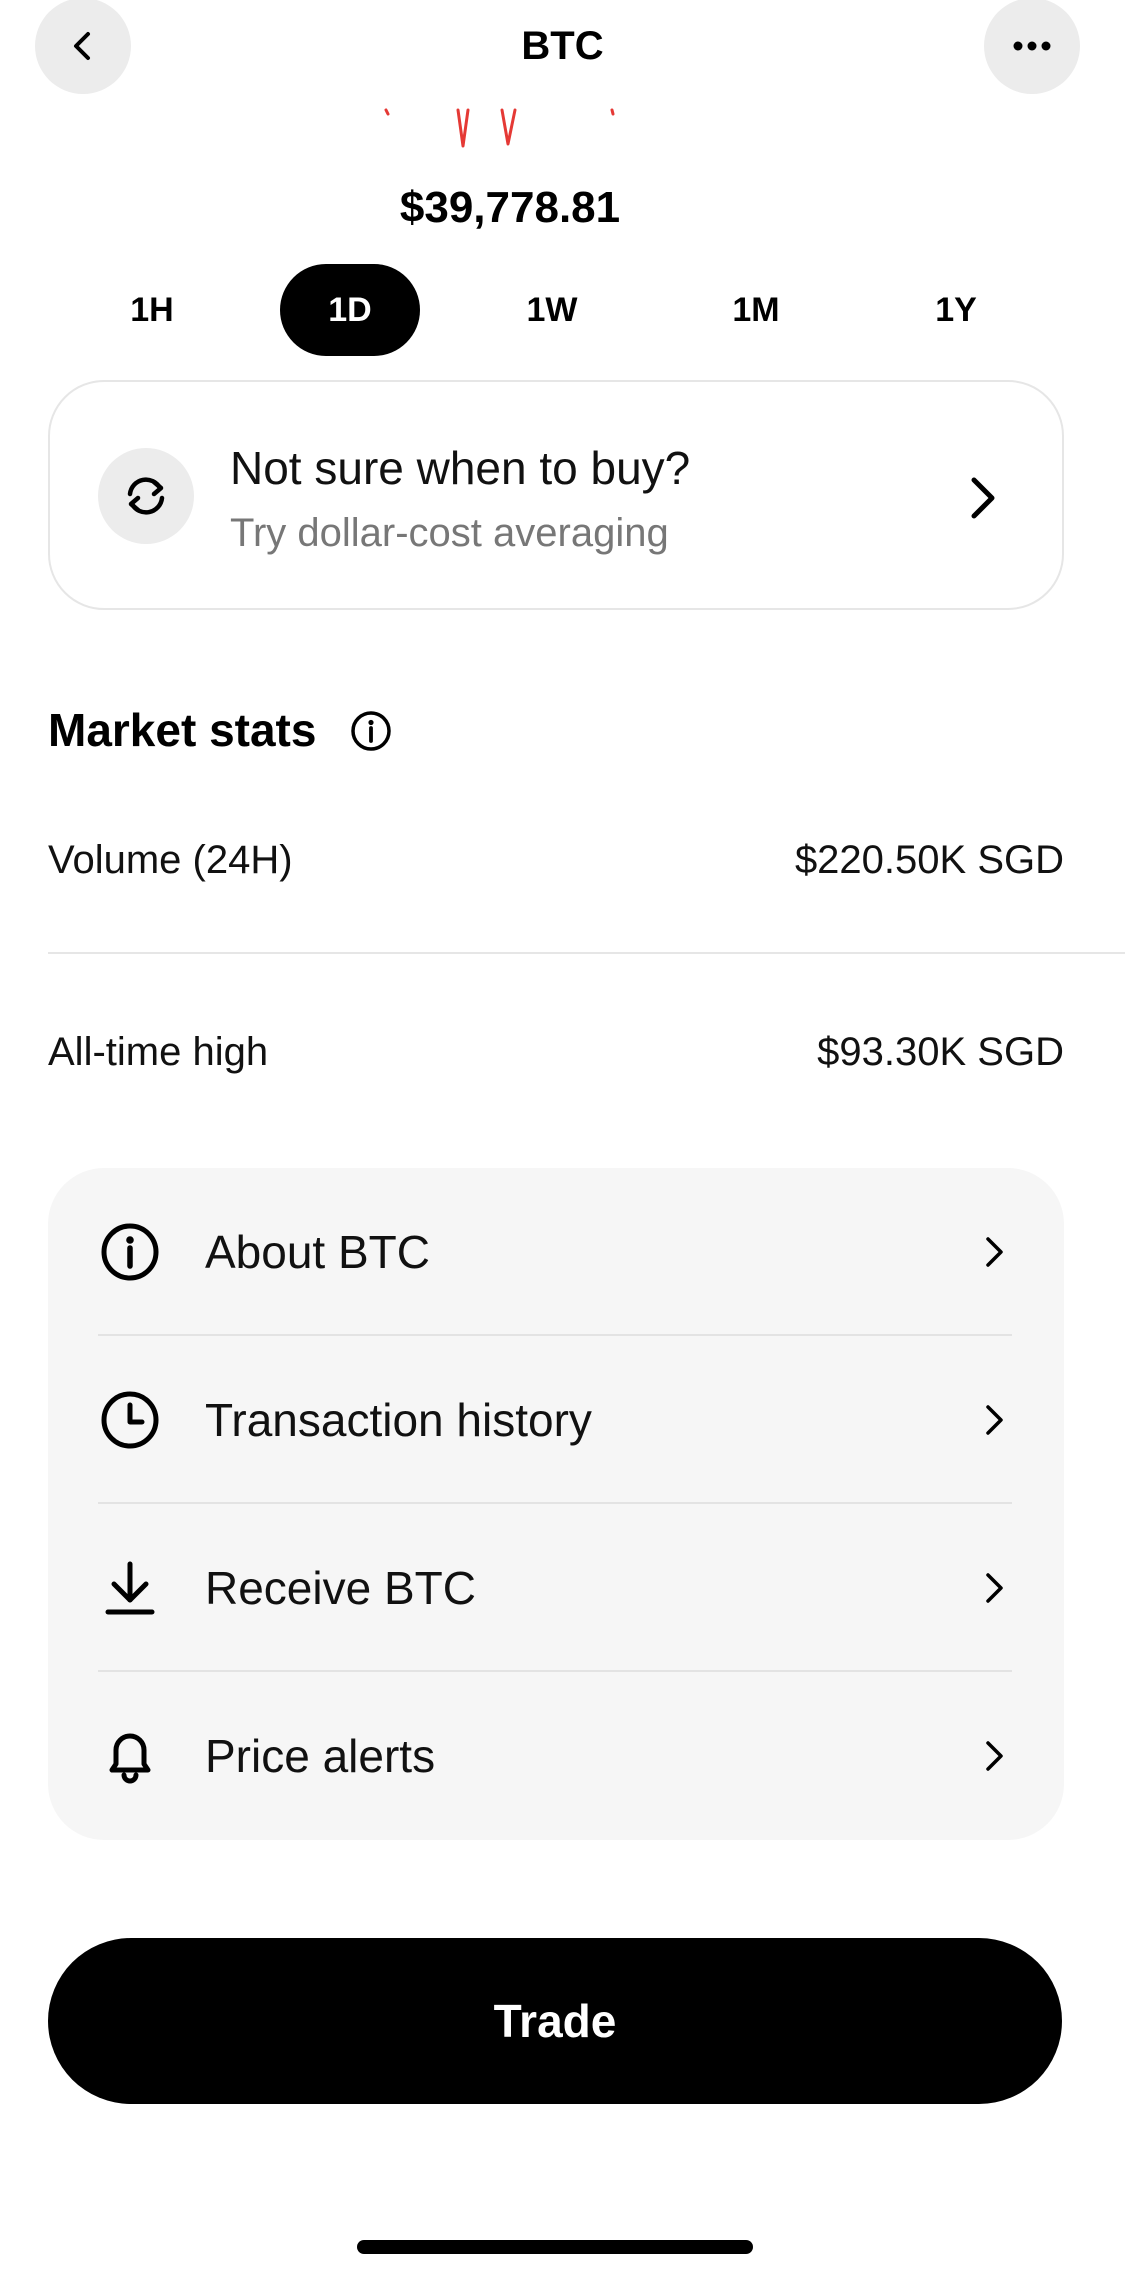 Image resolution: width=1125 pixels, height=2284 pixels. What do you see at coordinates (130, 1758) in the screenshot?
I see `bell-icon` at bounding box center [130, 1758].